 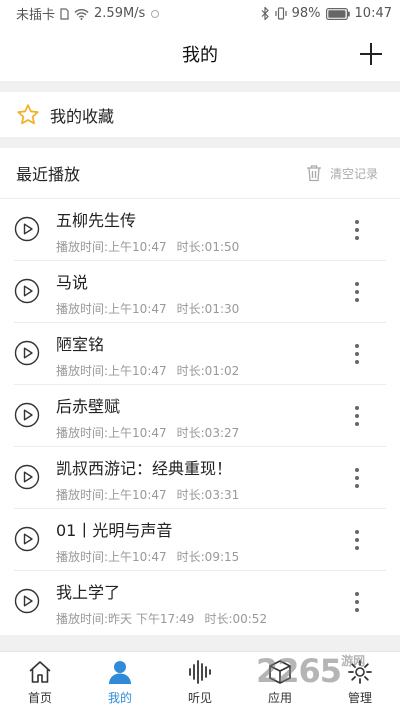 I want to click on item-text: 五柳先生传 播放时间:上午10:47 时长:01:50, so click(x=198, y=231).